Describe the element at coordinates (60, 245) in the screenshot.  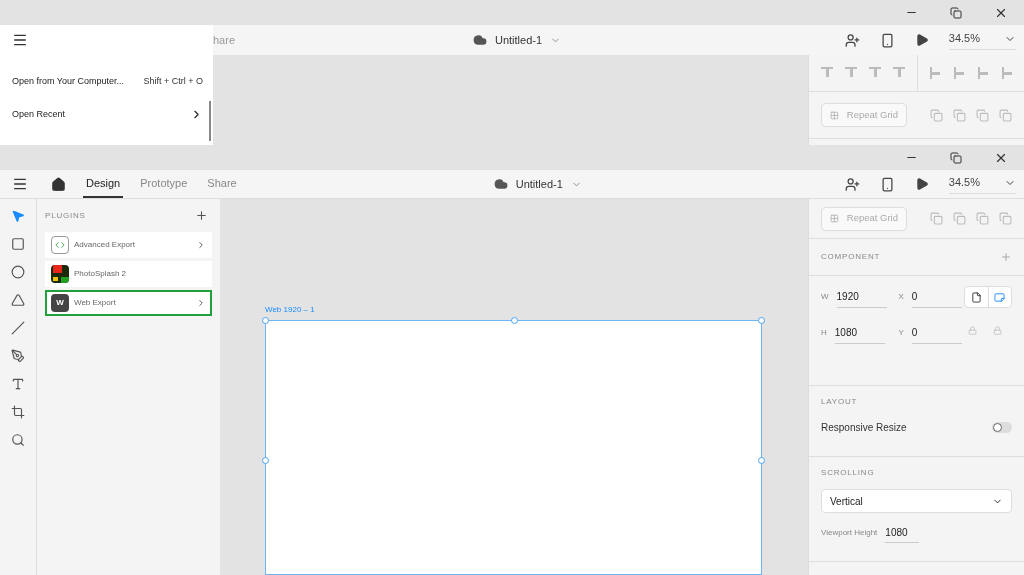
I see `code-export-icon` at that location.